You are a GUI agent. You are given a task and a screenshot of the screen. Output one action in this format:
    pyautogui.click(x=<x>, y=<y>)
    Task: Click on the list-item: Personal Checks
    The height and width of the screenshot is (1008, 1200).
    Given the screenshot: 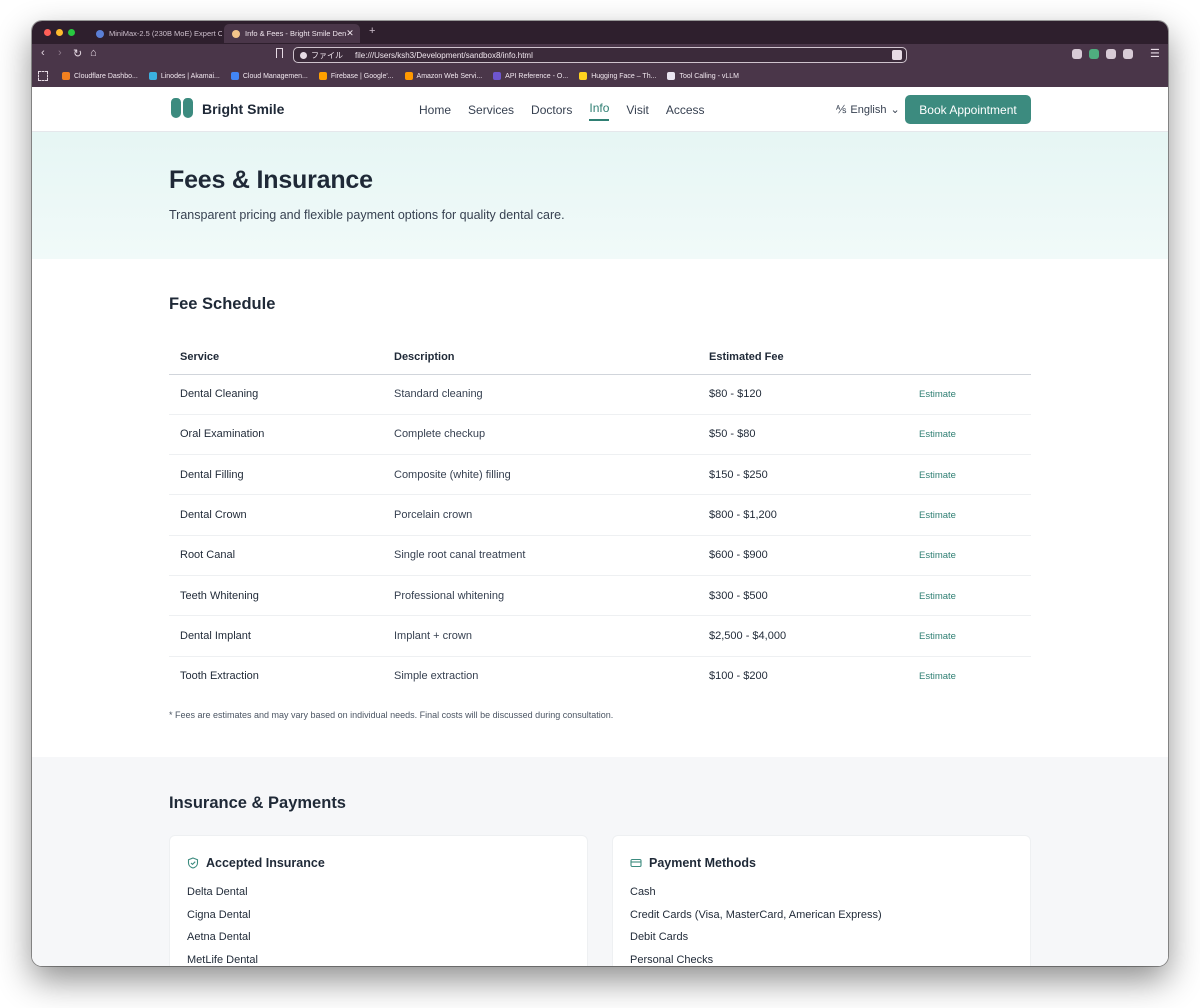 What is the action you would take?
    pyautogui.click(x=672, y=960)
    